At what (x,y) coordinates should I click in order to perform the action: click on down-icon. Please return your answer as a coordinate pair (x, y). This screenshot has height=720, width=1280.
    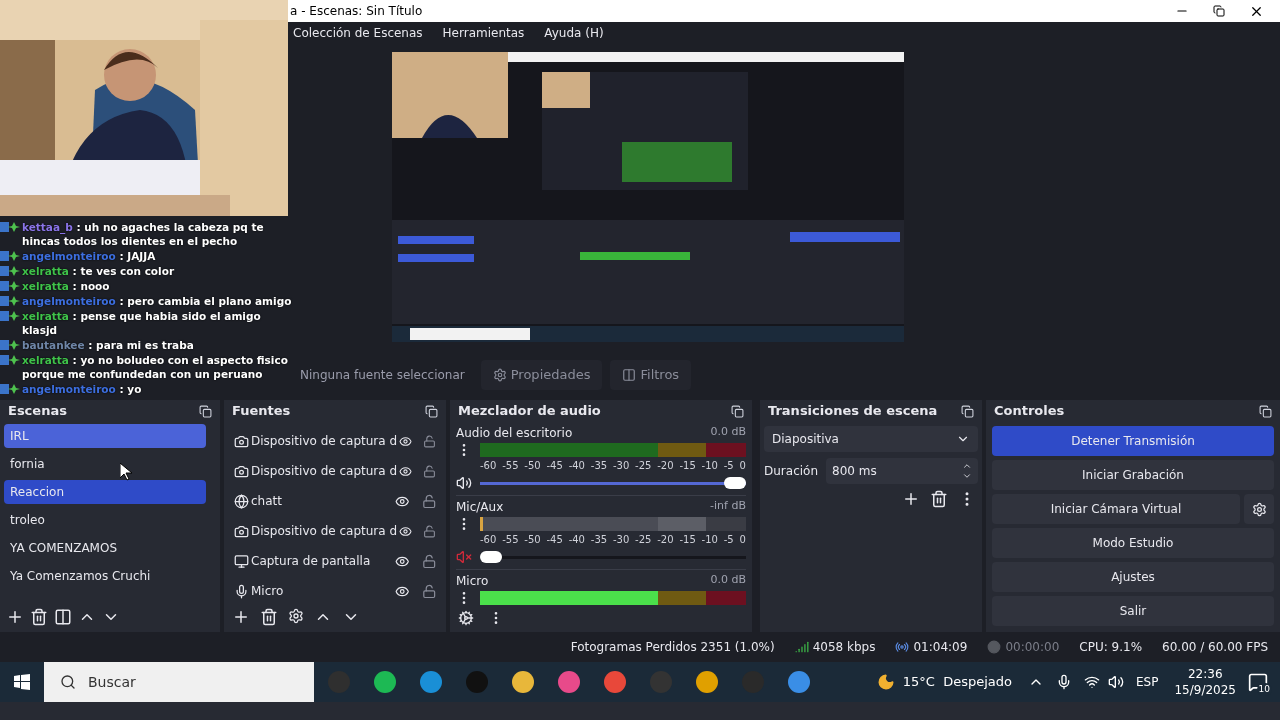
    Looking at the image, I should click on (967, 476).